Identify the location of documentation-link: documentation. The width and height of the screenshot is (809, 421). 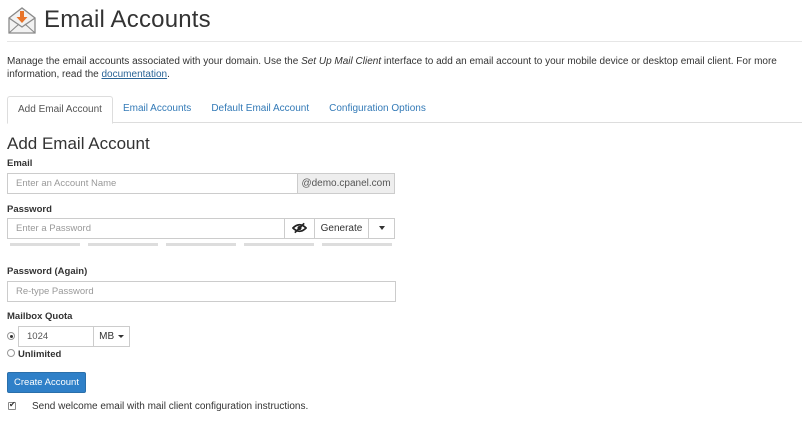
(135, 74).